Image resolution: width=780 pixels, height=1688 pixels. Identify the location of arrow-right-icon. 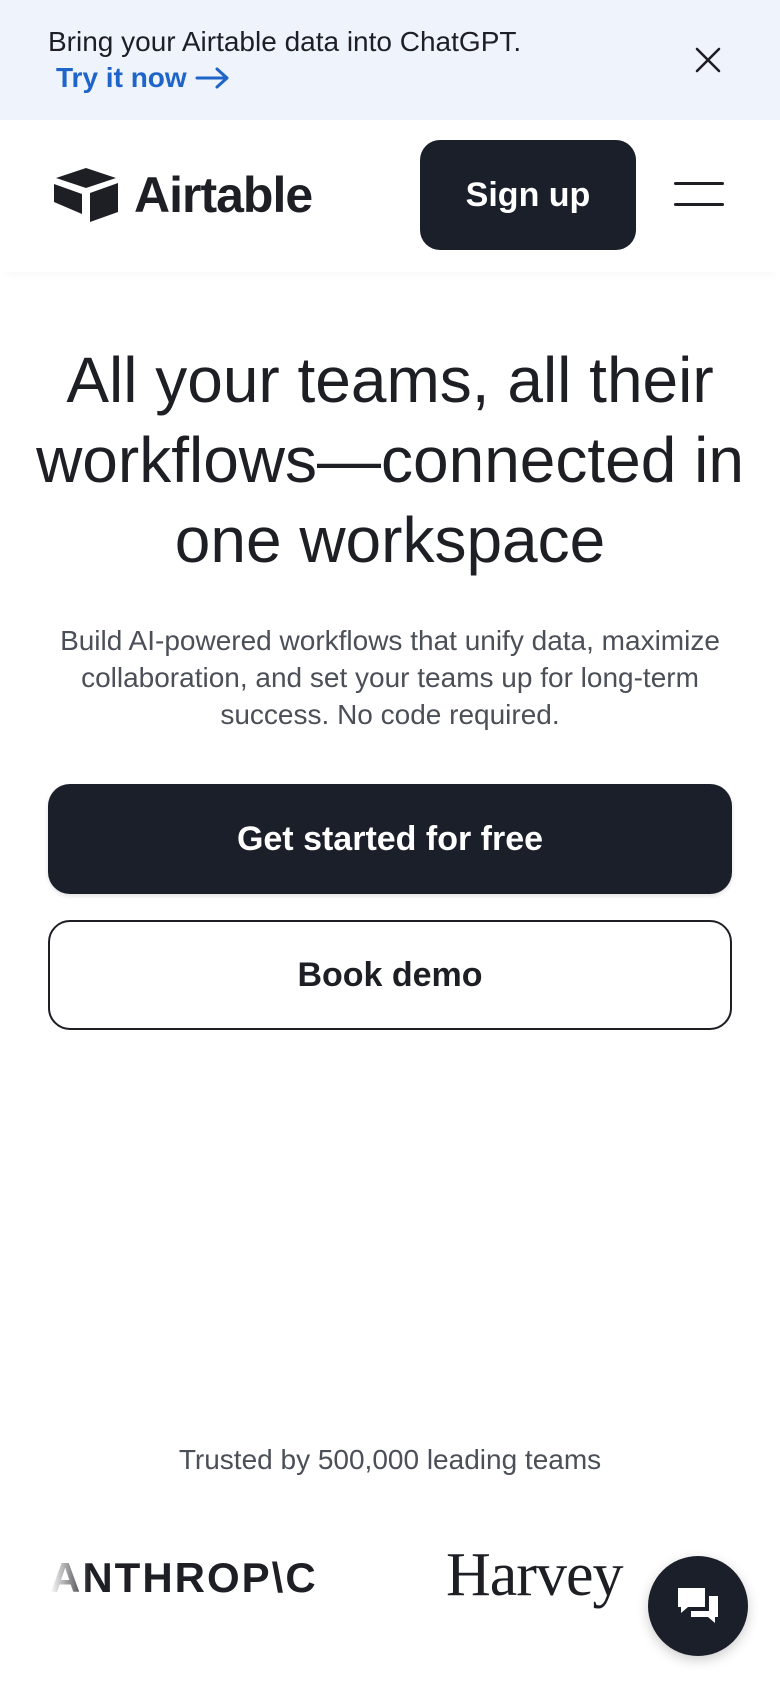
(212, 78).